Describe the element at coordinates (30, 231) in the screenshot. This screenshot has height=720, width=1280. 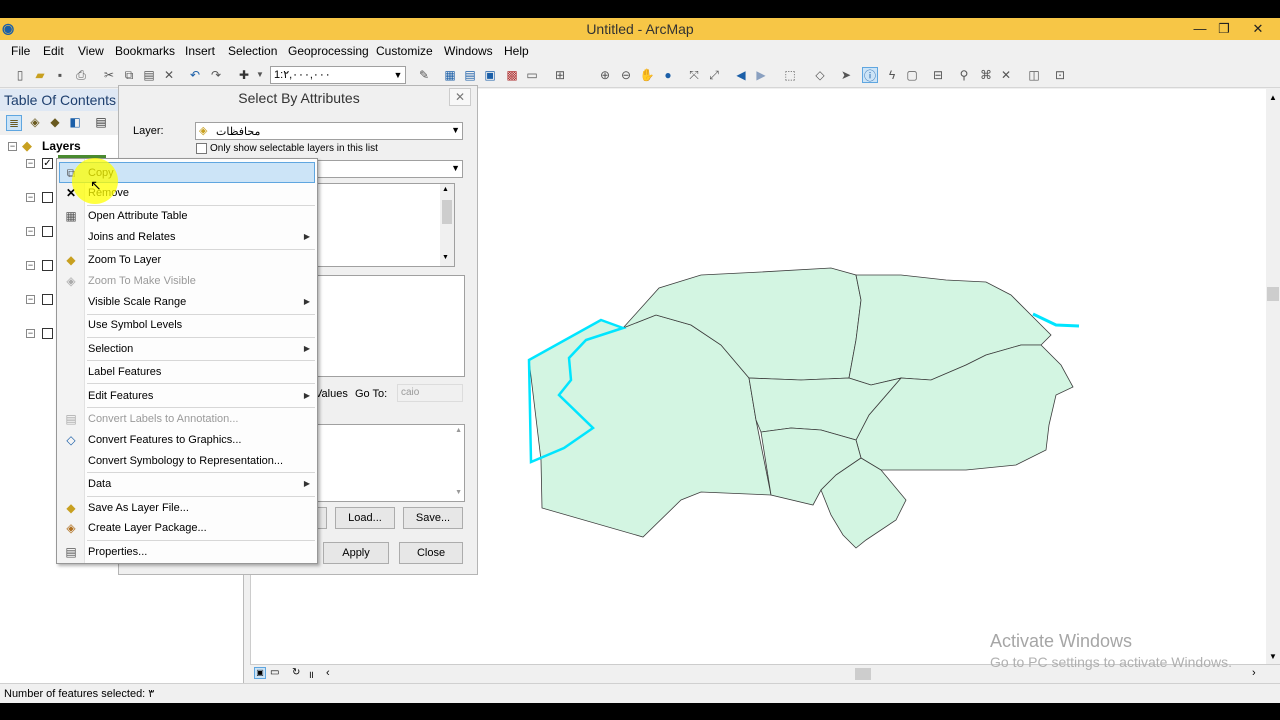
I see `layer-3-collapse-toggle: −` at that location.